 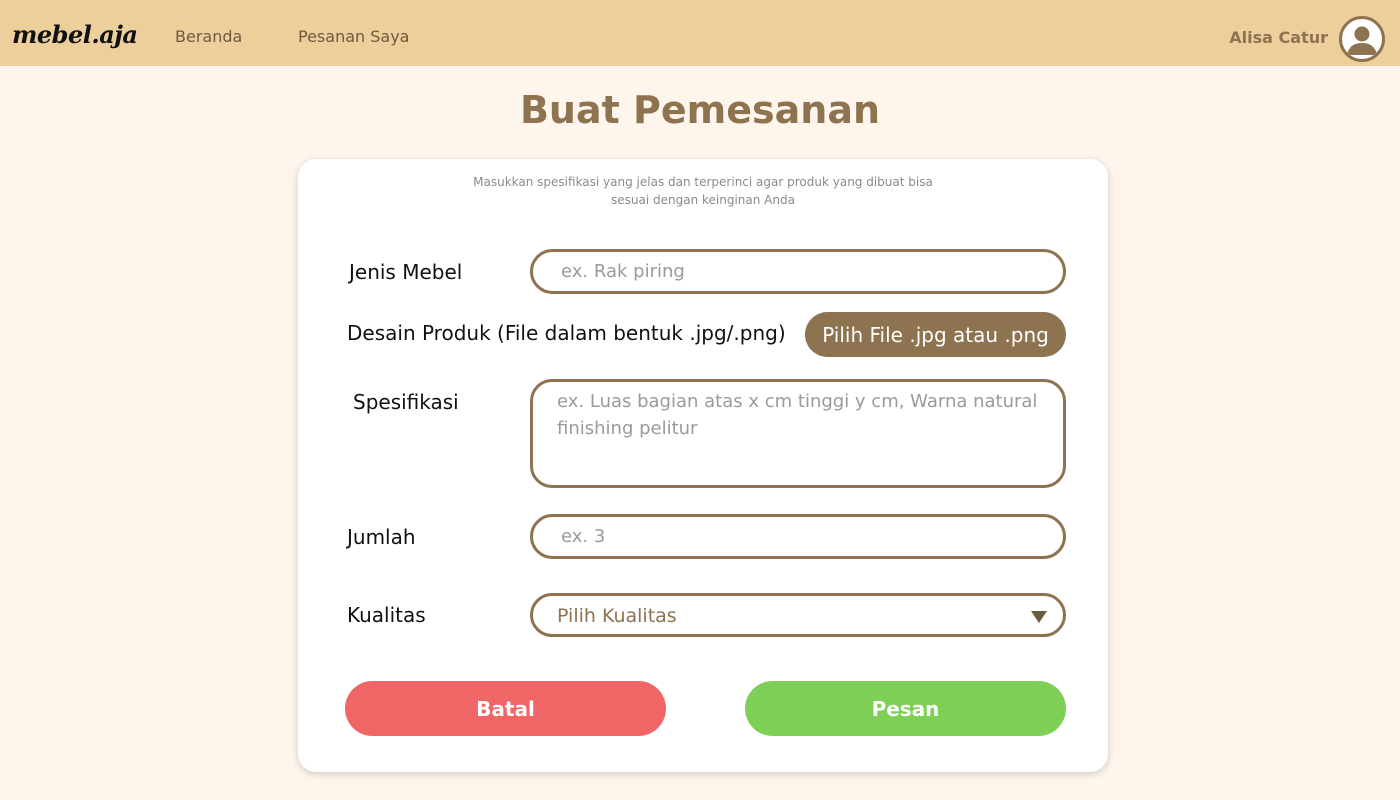 I want to click on choose-file-button: Pilih File .jpg atau .png, so click(x=935, y=334).